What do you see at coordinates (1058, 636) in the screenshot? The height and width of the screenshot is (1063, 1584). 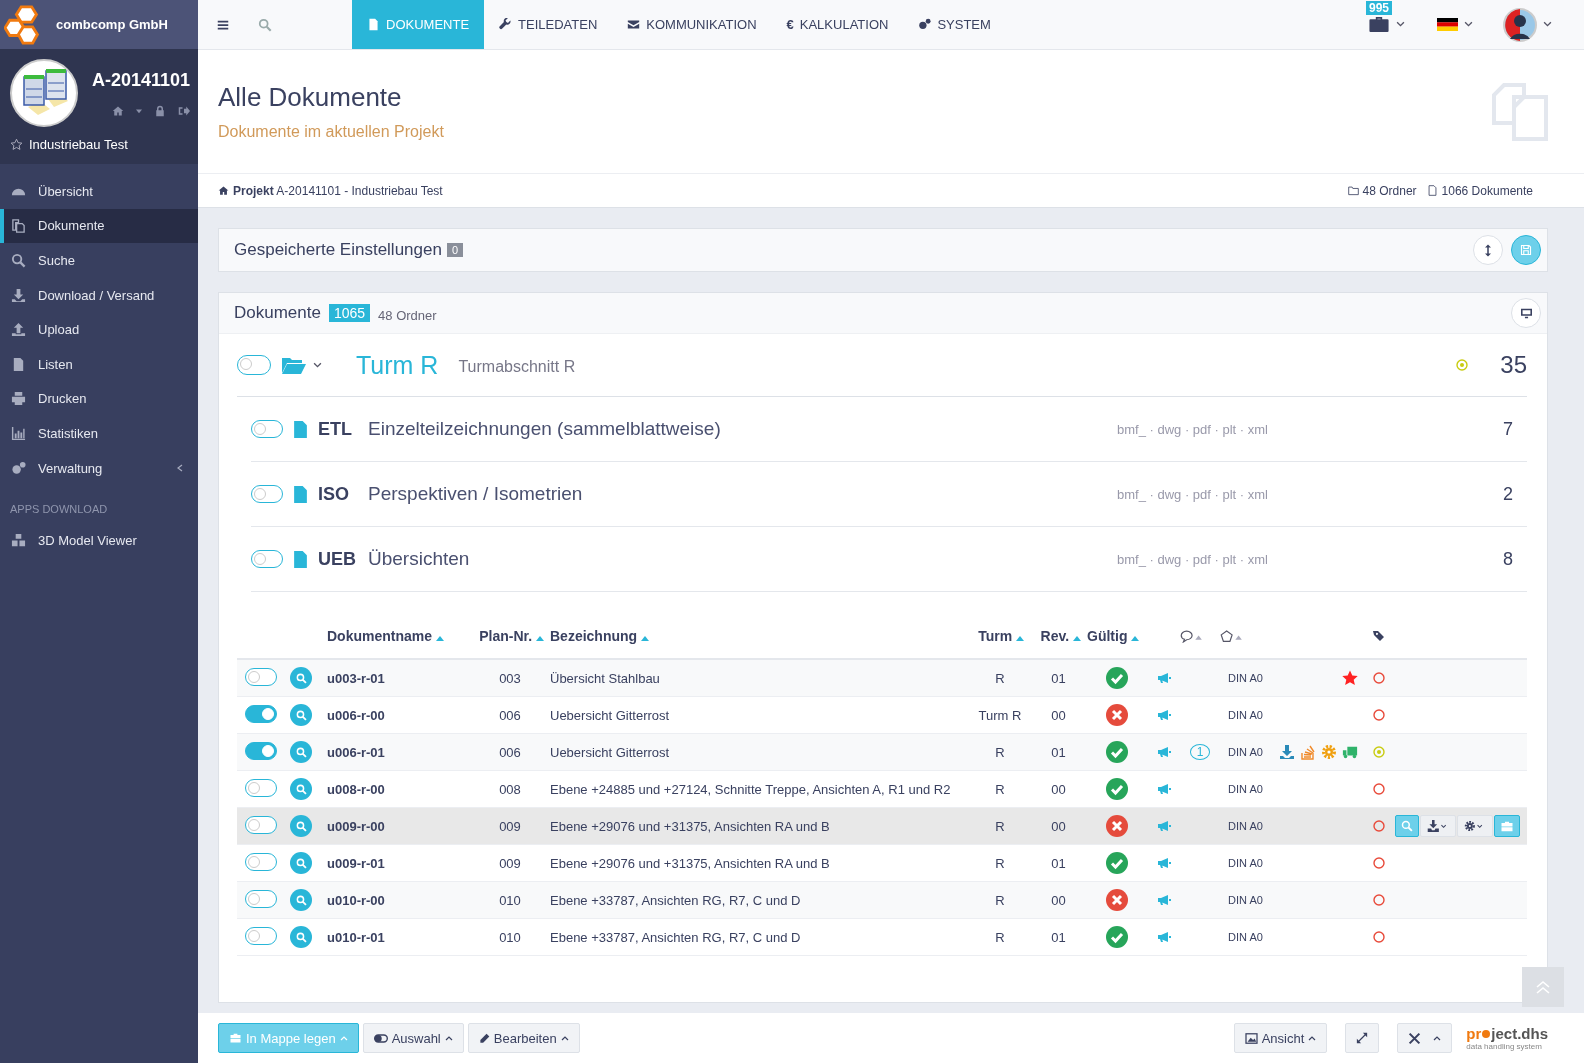 I see `column-header: Rev.` at bounding box center [1058, 636].